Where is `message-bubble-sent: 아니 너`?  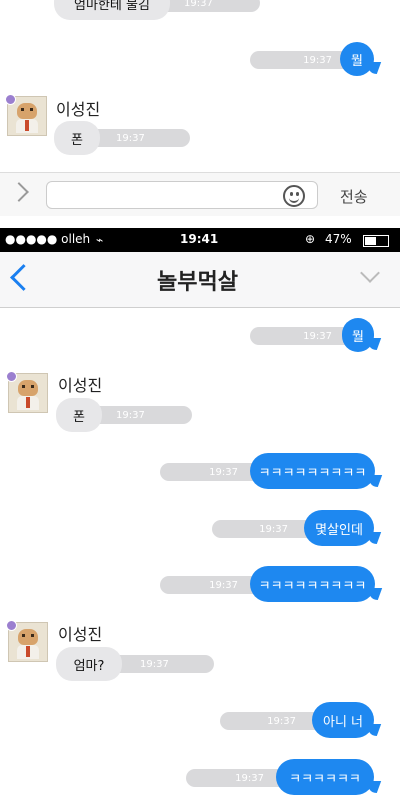 message-bubble-sent: 아니 너 is located at coordinates (343, 720).